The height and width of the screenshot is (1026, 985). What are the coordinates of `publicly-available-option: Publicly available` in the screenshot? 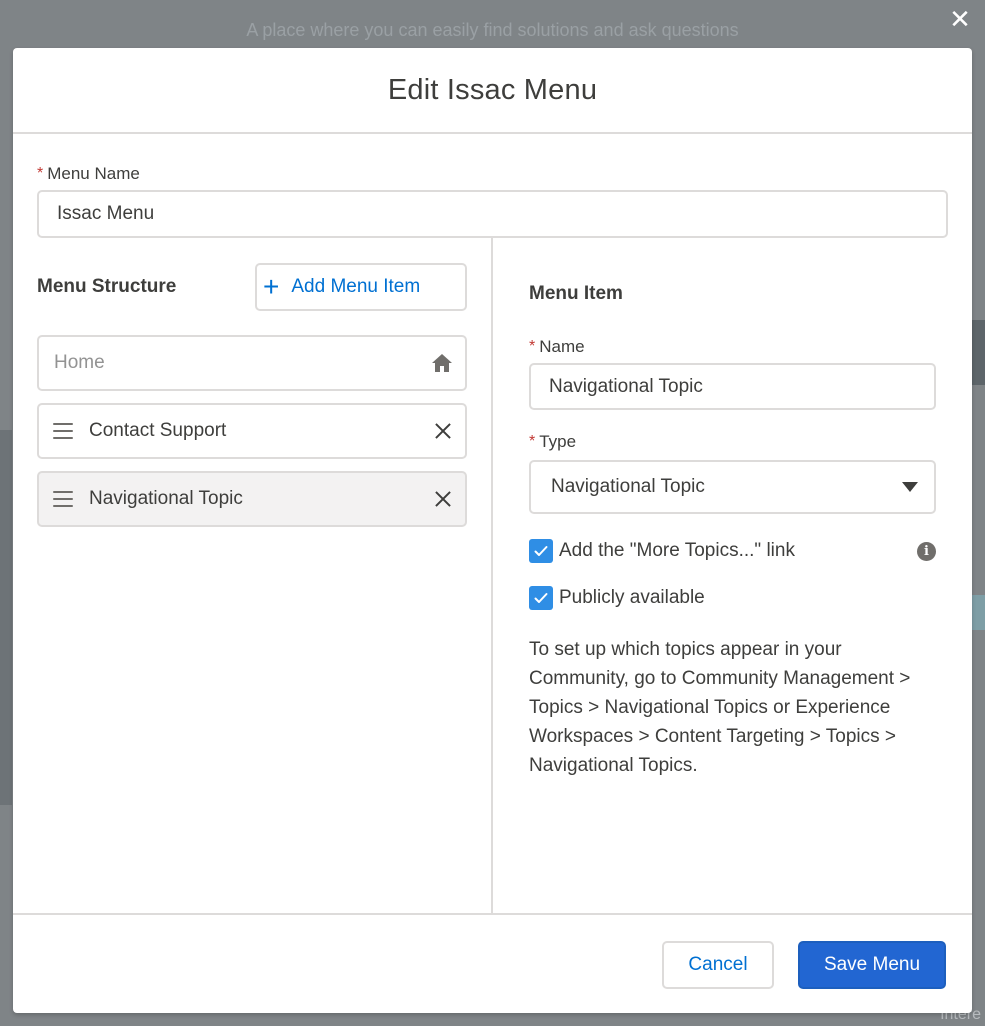 It's located at (732, 598).